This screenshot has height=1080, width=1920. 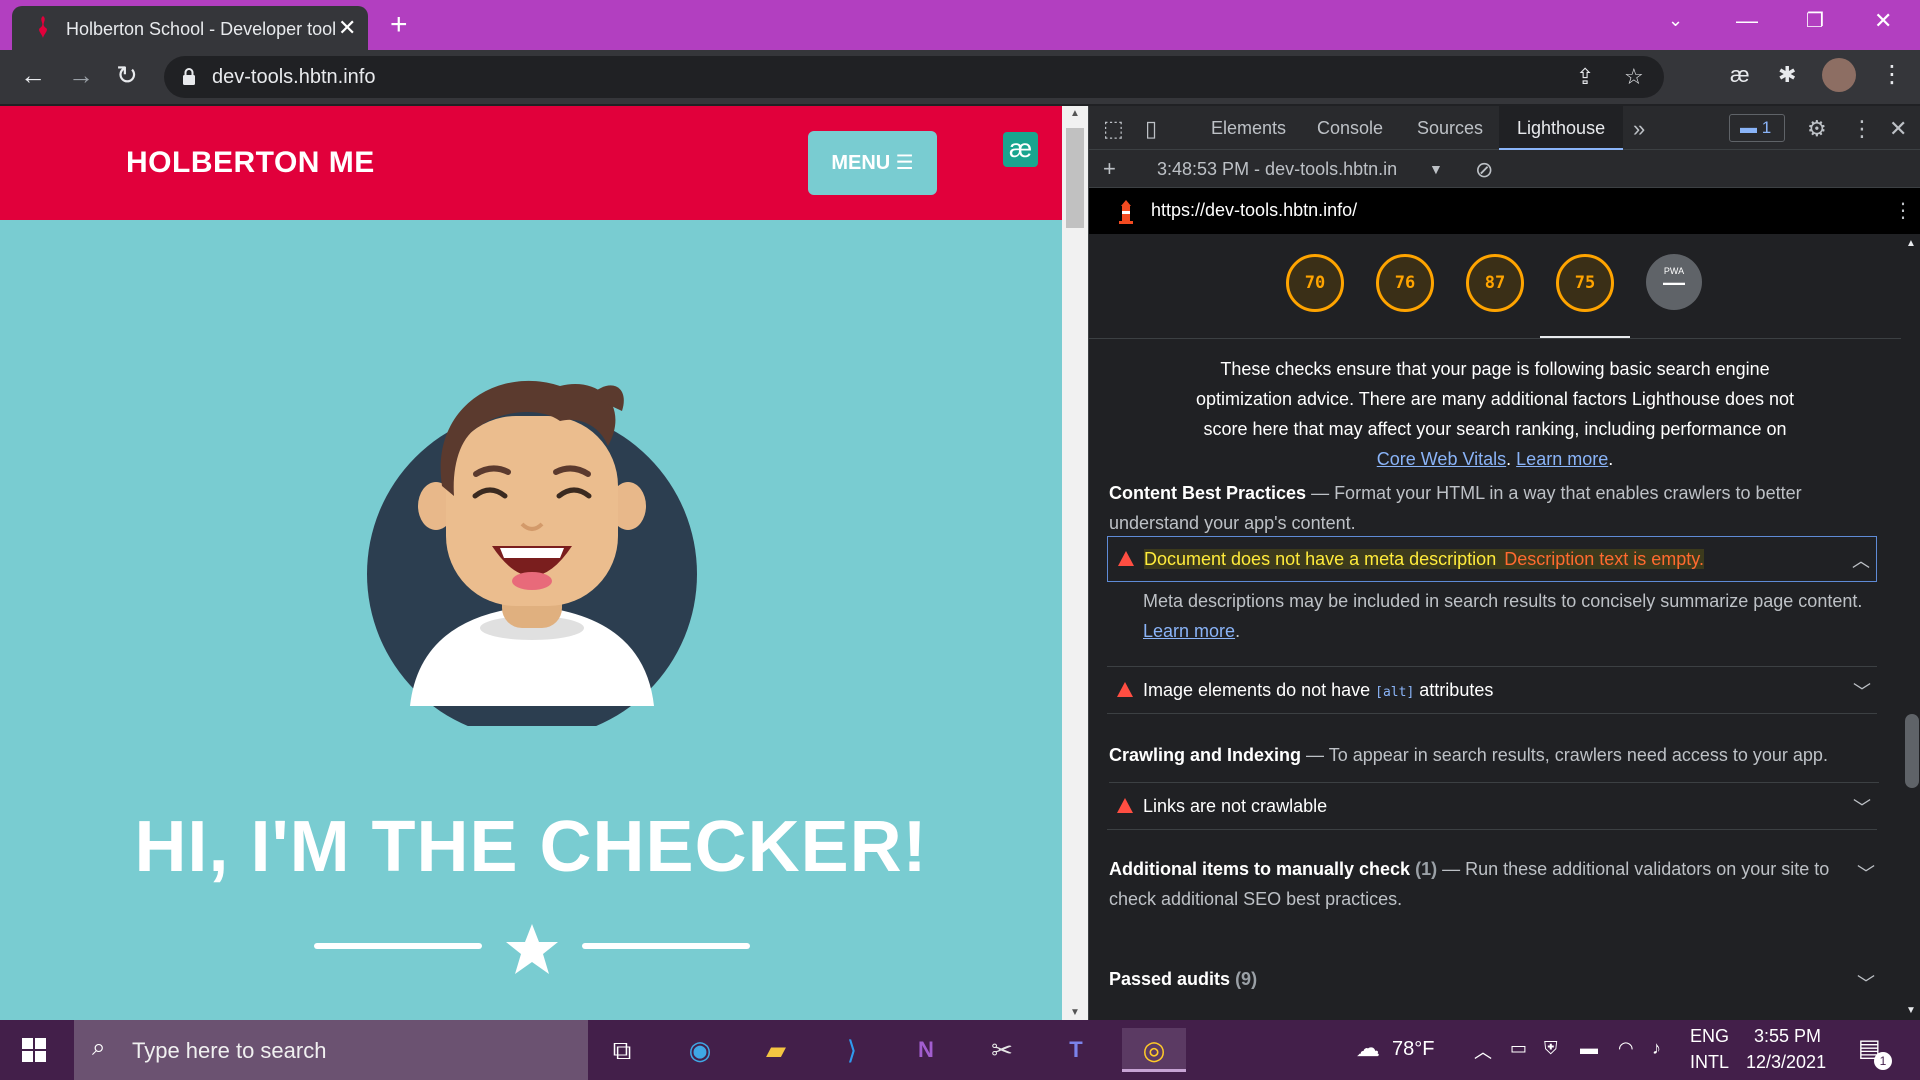 I want to click on messages-badge: ▬ 1, so click(x=1757, y=128).